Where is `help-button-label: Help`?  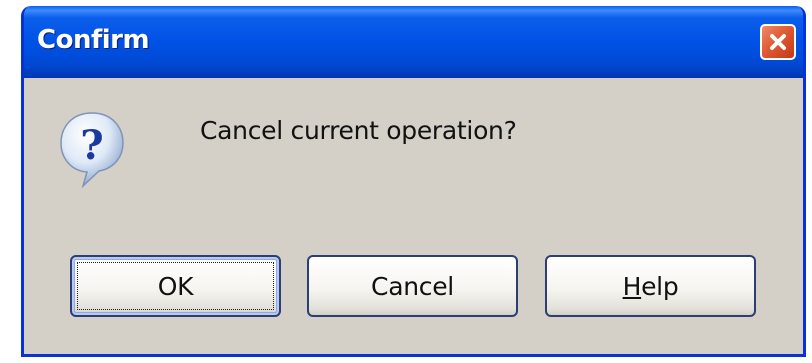 help-button-label: Help is located at coordinates (651, 286).